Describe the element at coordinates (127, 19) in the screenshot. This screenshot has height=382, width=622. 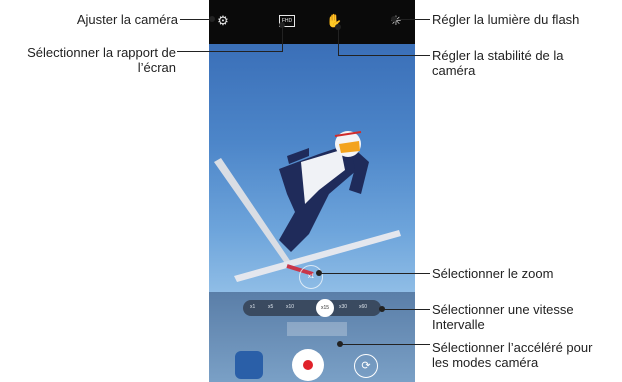
I see `callout-settings: Ajuster la caméra` at that location.